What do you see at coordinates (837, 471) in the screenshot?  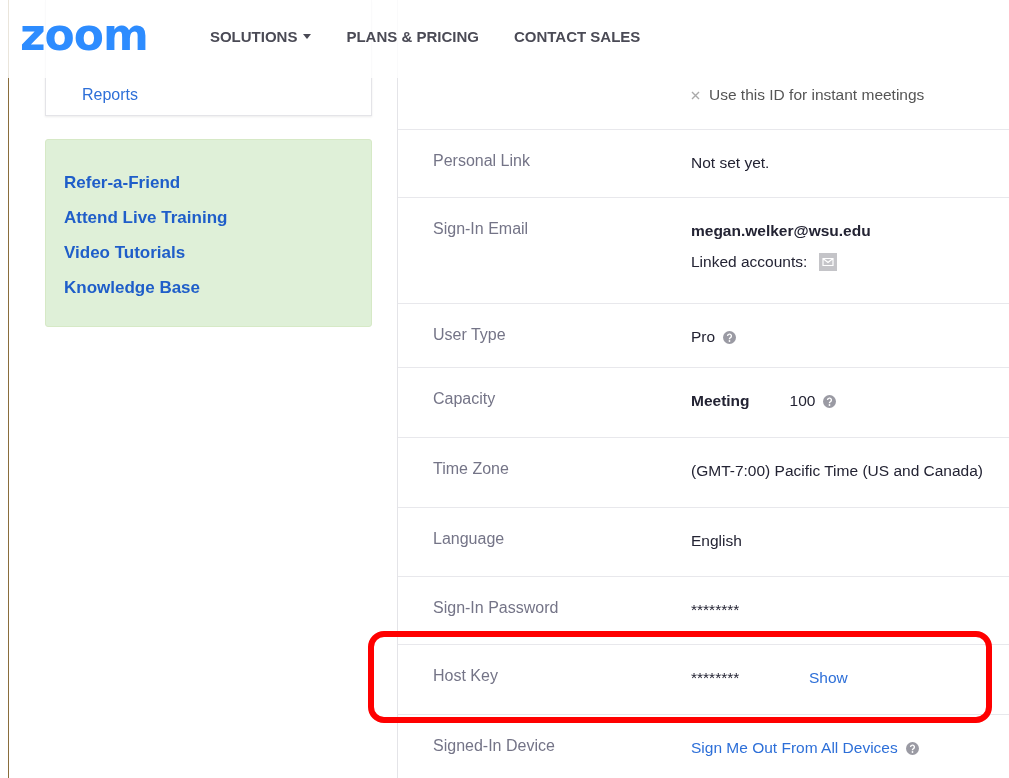 I see `field-value: (GMT-7:00) Pacific Time (US and Canada)` at bounding box center [837, 471].